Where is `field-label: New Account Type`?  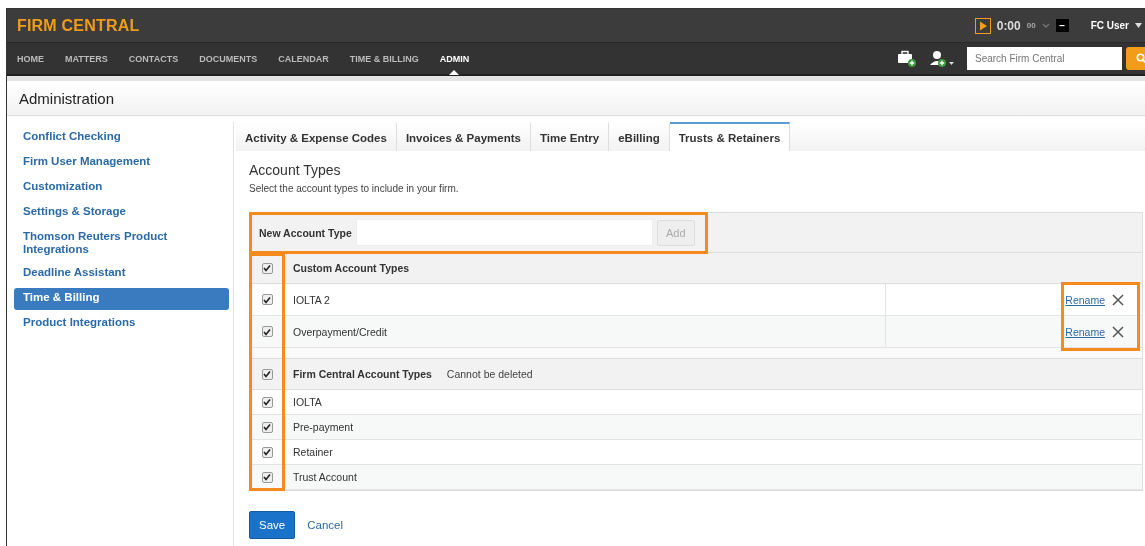 field-label: New Account Type is located at coordinates (305, 232).